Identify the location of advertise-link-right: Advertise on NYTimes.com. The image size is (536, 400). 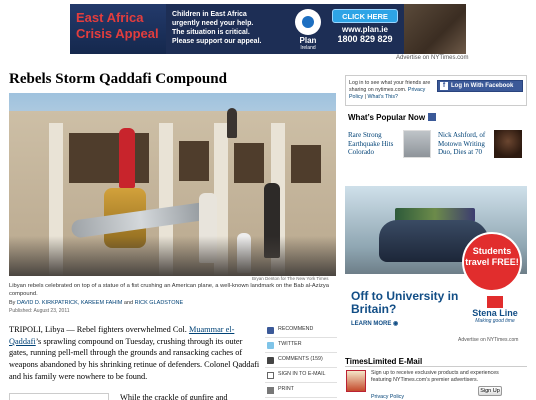
(488, 340).